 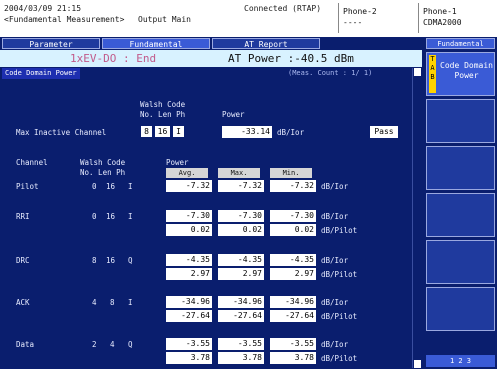 I want to click on avg-column-button: Avg., so click(x=187, y=173).